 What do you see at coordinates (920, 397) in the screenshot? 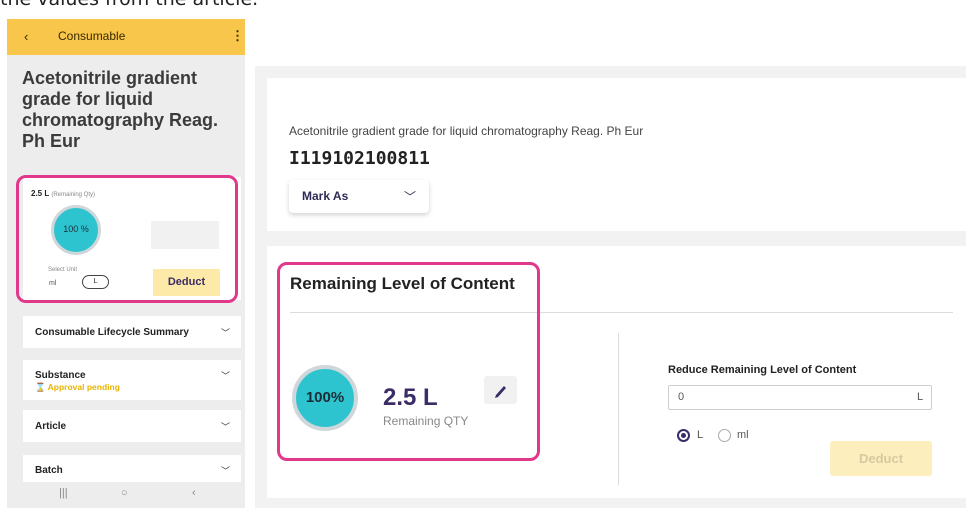
I see `reduce-content-unit: L` at bounding box center [920, 397].